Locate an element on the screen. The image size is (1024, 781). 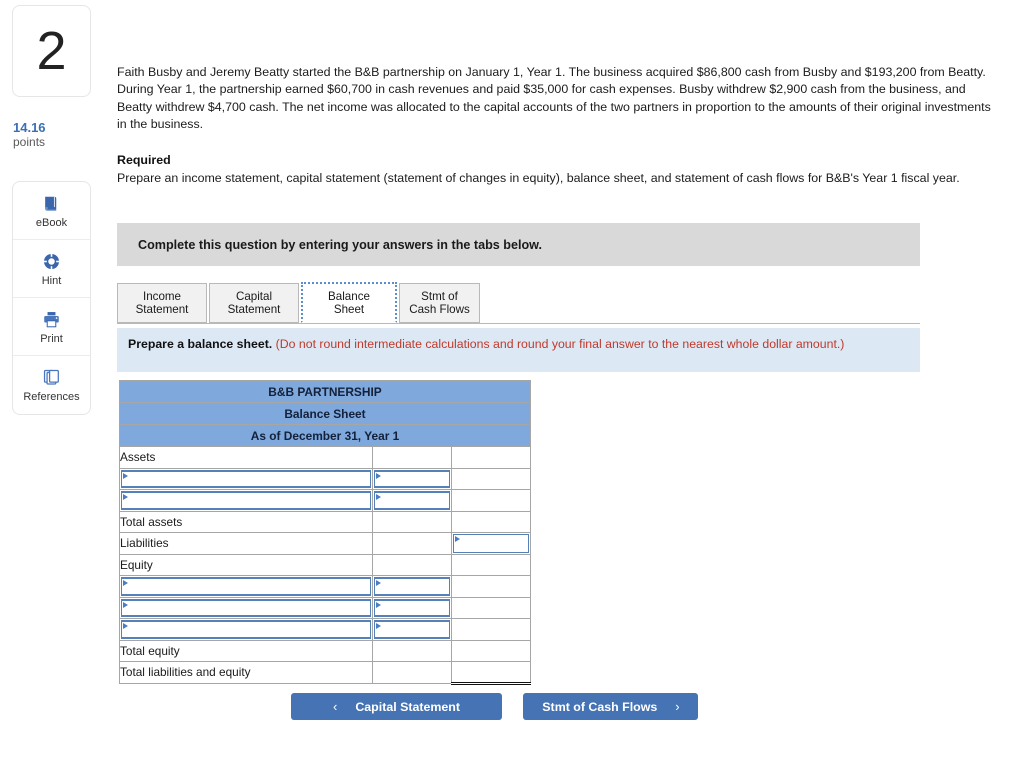
tool-ebook: eBook is located at coordinates (51, 211).